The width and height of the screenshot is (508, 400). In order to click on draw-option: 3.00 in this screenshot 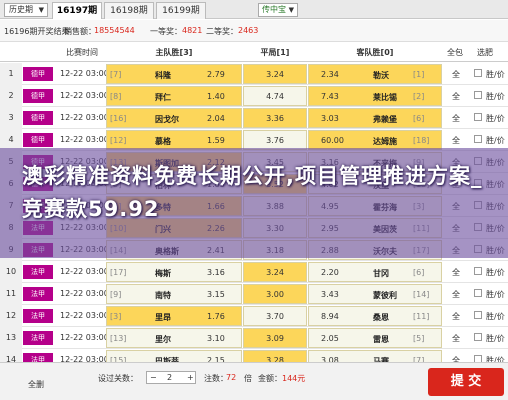, I will do `click(275, 294)`.